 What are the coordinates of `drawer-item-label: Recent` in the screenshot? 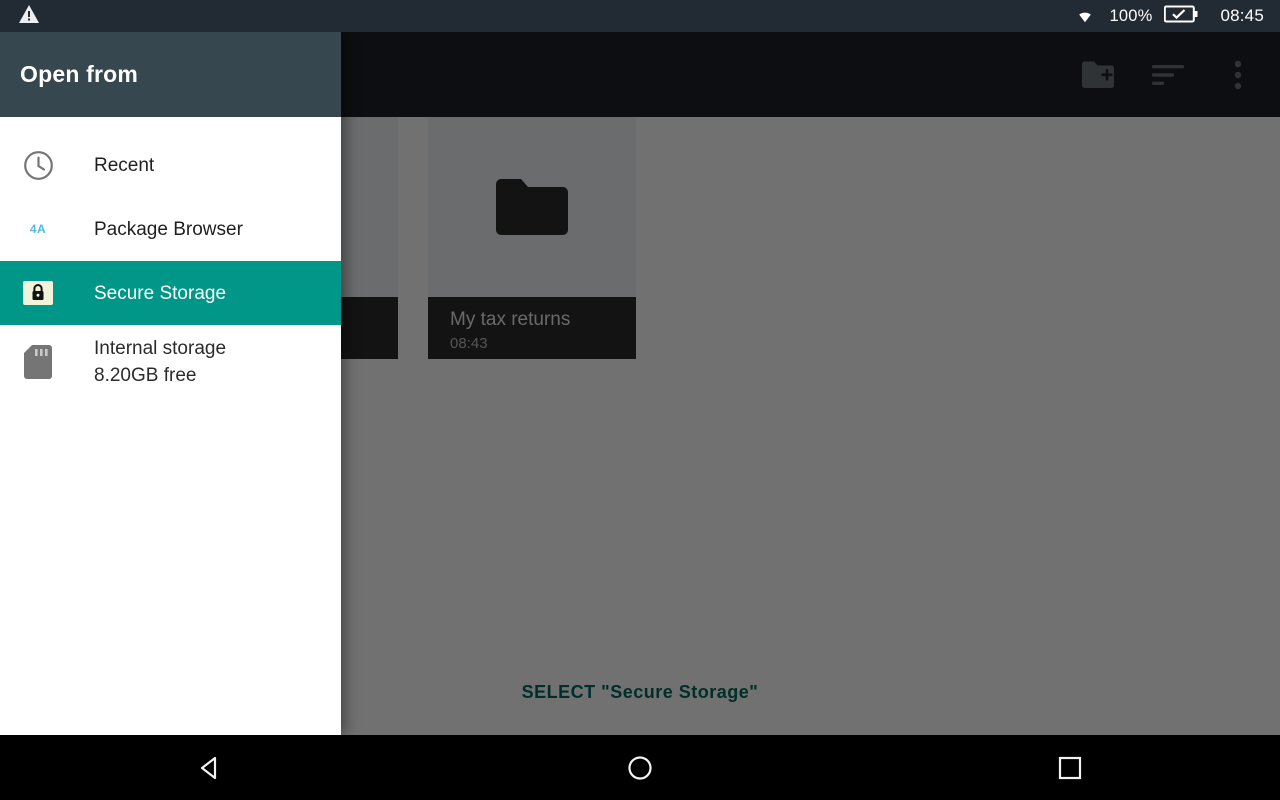 It's located at (124, 165).